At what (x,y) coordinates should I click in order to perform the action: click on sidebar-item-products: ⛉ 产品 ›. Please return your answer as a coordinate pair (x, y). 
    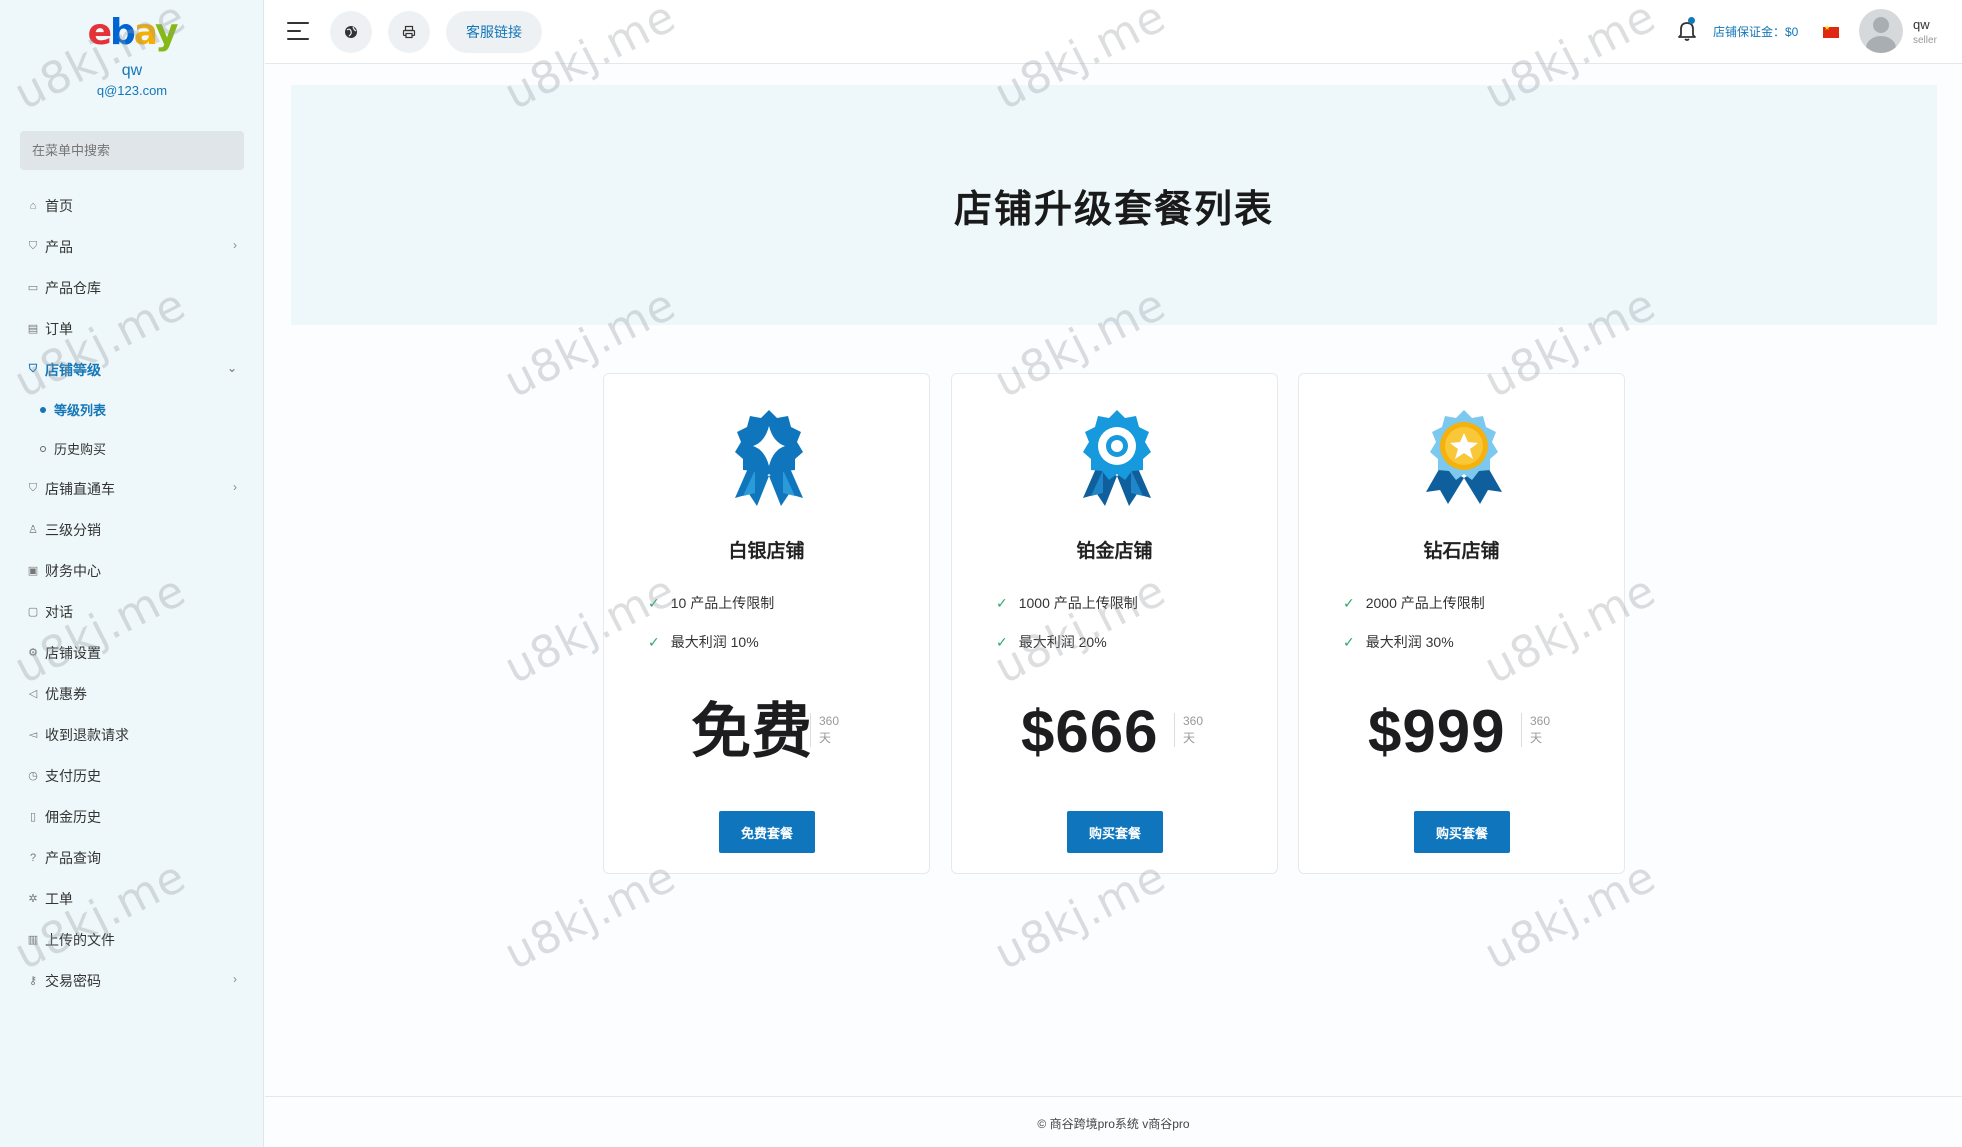
    Looking at the image, I should click on (132, 246).